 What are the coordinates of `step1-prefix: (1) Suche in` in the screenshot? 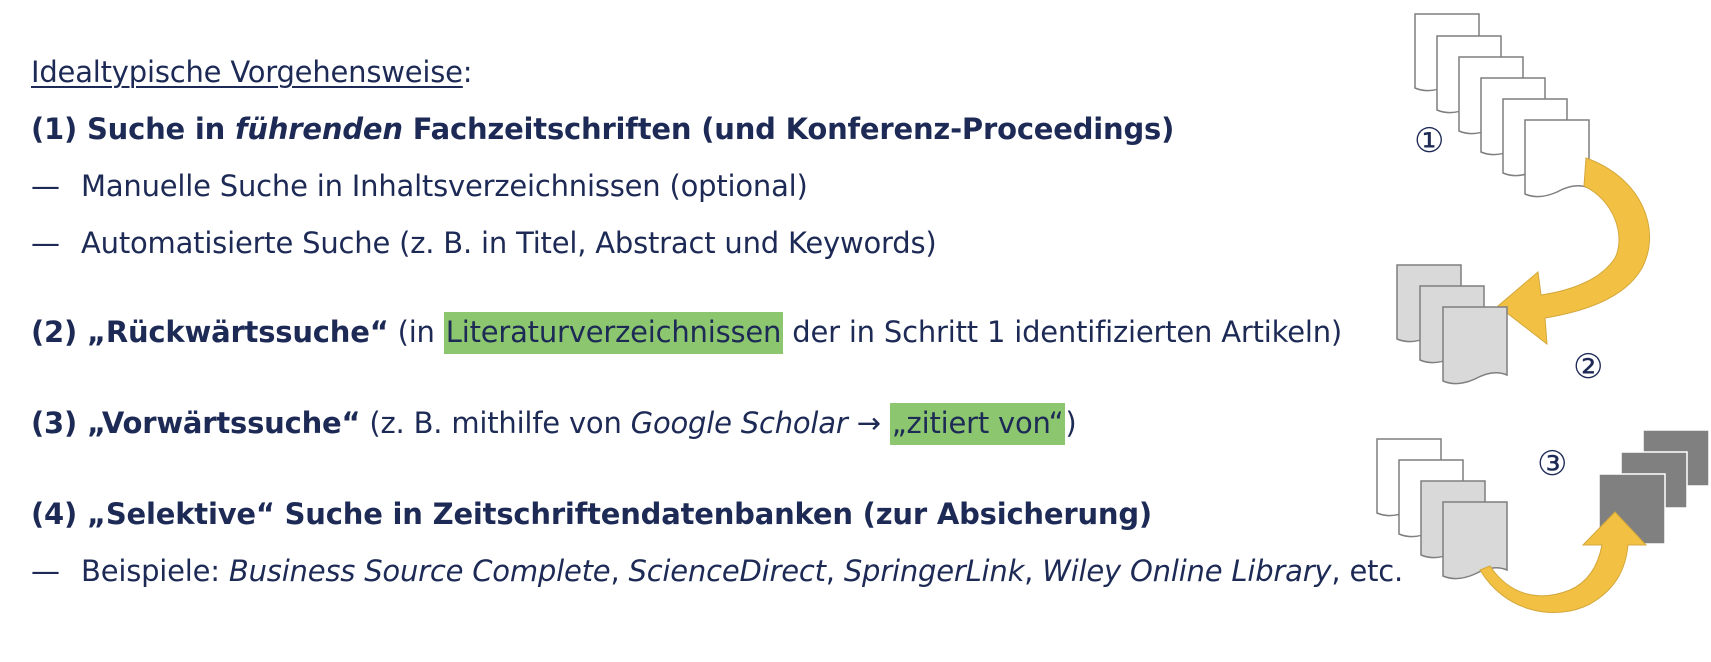 It's located at (133, 129).